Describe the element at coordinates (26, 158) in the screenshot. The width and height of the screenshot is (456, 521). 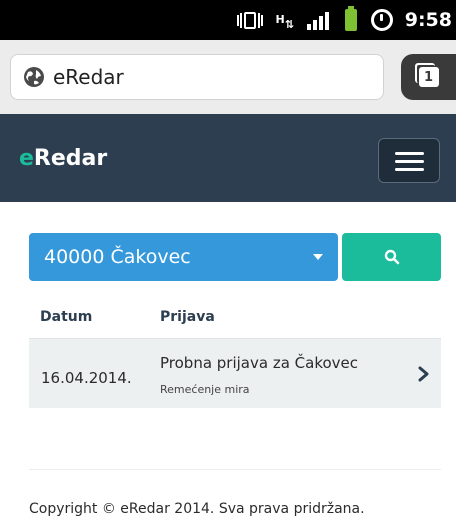
I see `brand-prefix: e` at that location.